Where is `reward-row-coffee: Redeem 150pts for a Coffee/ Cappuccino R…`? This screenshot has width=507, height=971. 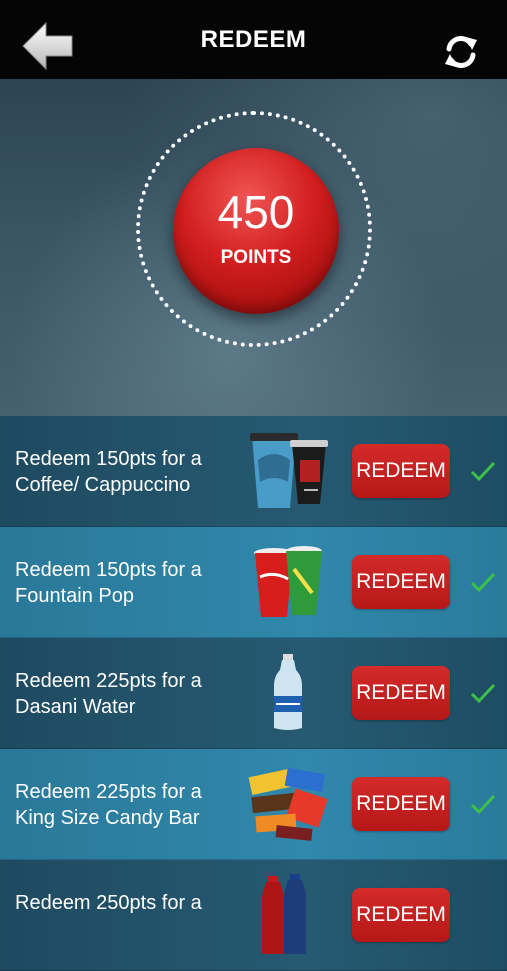 reward-row-coffee: Redeem 150pts for a Coffee/ Cappuccino R… is located at coordinates (253, 471).